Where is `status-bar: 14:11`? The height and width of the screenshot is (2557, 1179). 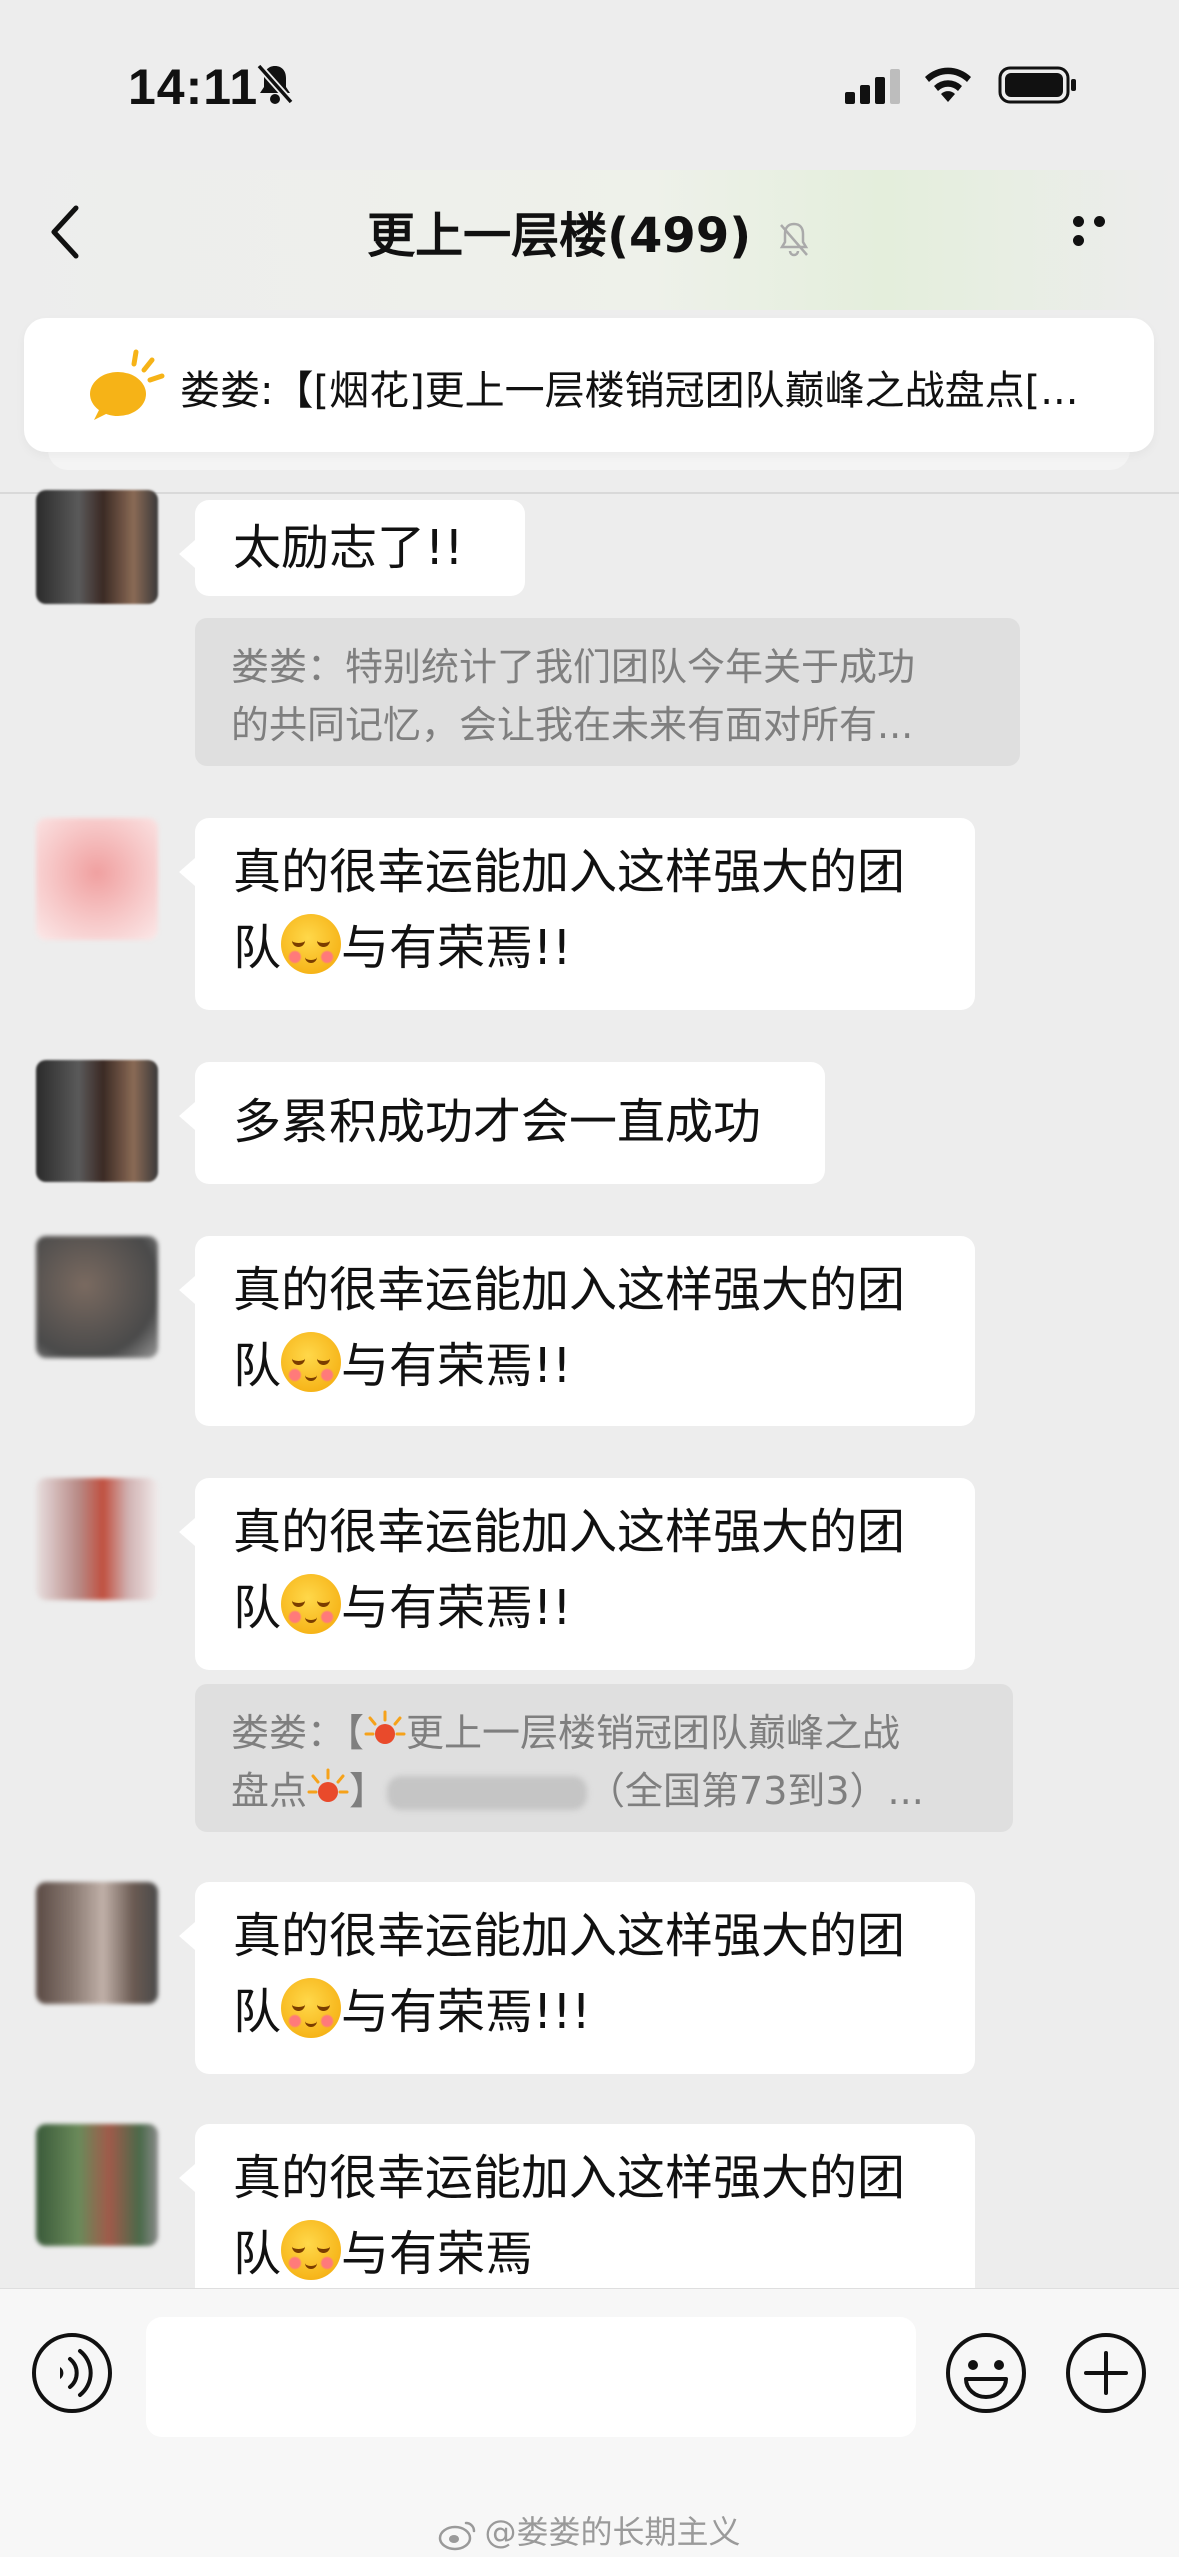
status-bar: 14:11 is located at coordinates (589, 85).